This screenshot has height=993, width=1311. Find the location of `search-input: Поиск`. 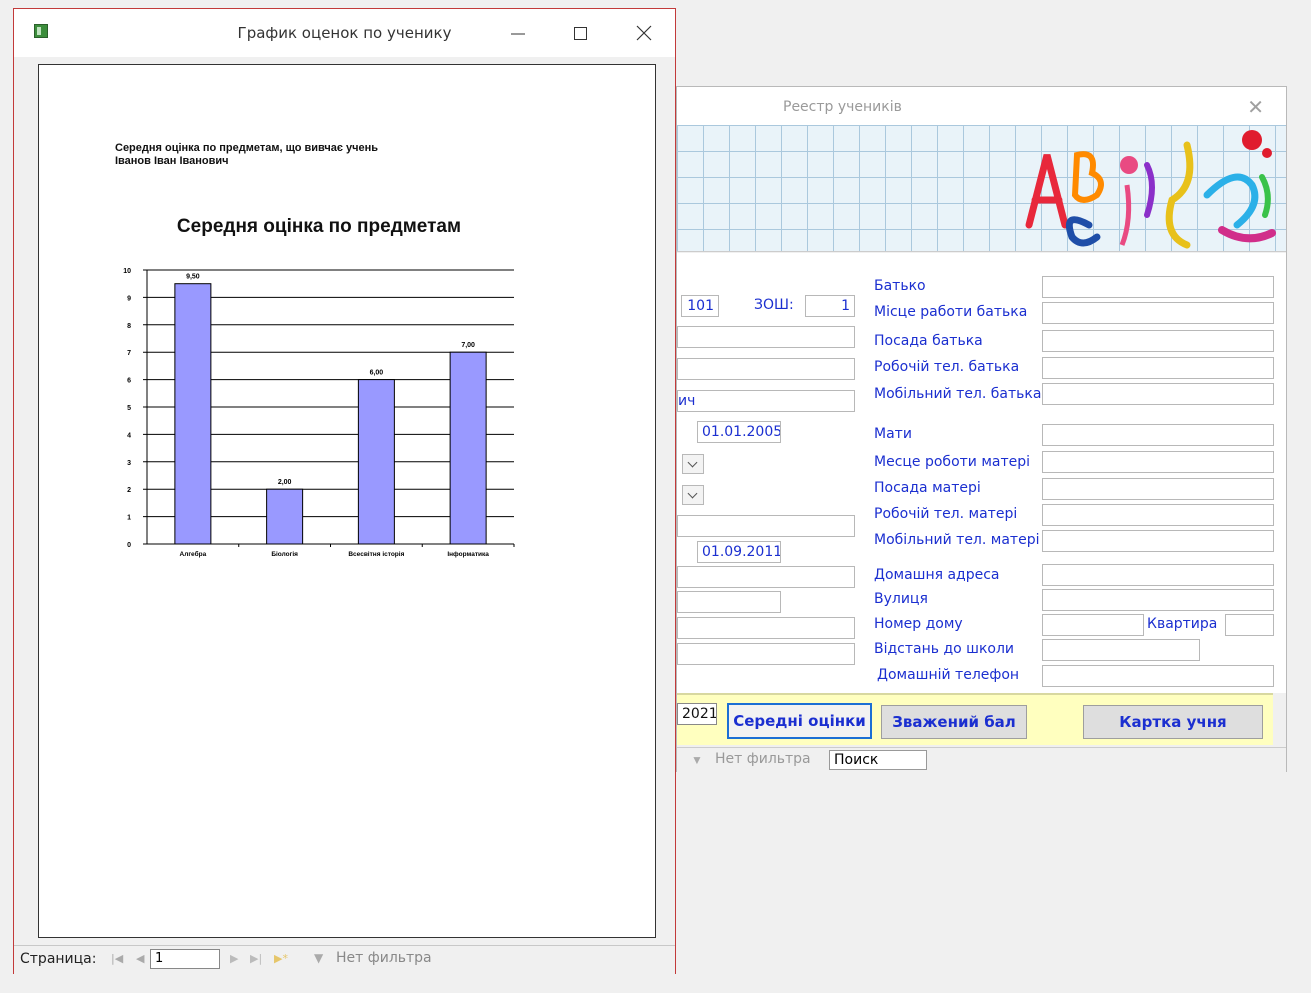

search-input: Поиск is located at coordinates (878, 760).